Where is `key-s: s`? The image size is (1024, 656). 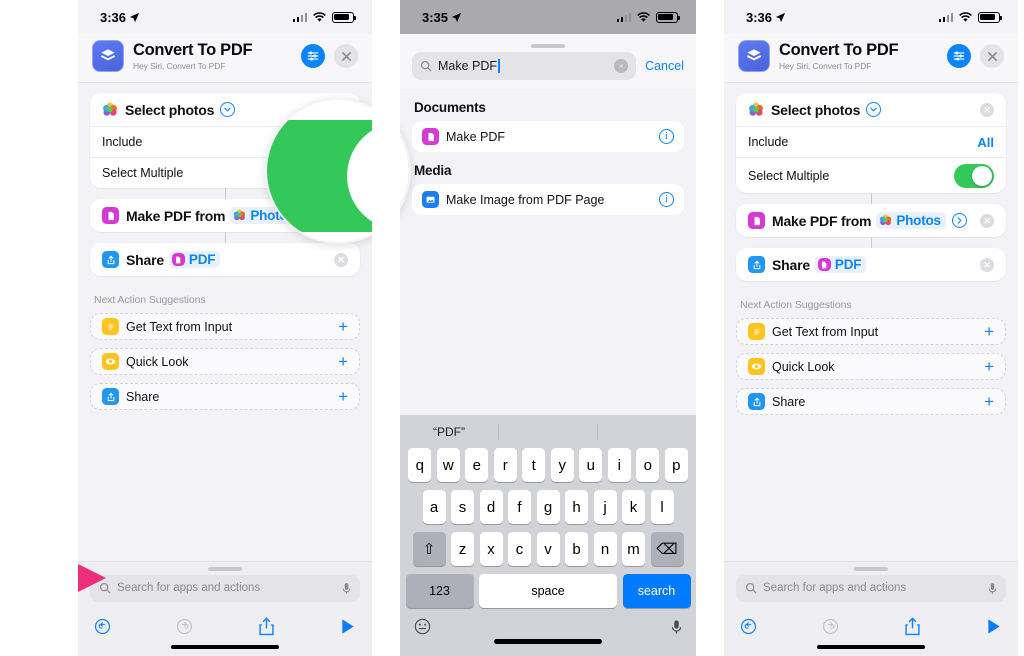
key-s: s is located at coordinates (462, 507).